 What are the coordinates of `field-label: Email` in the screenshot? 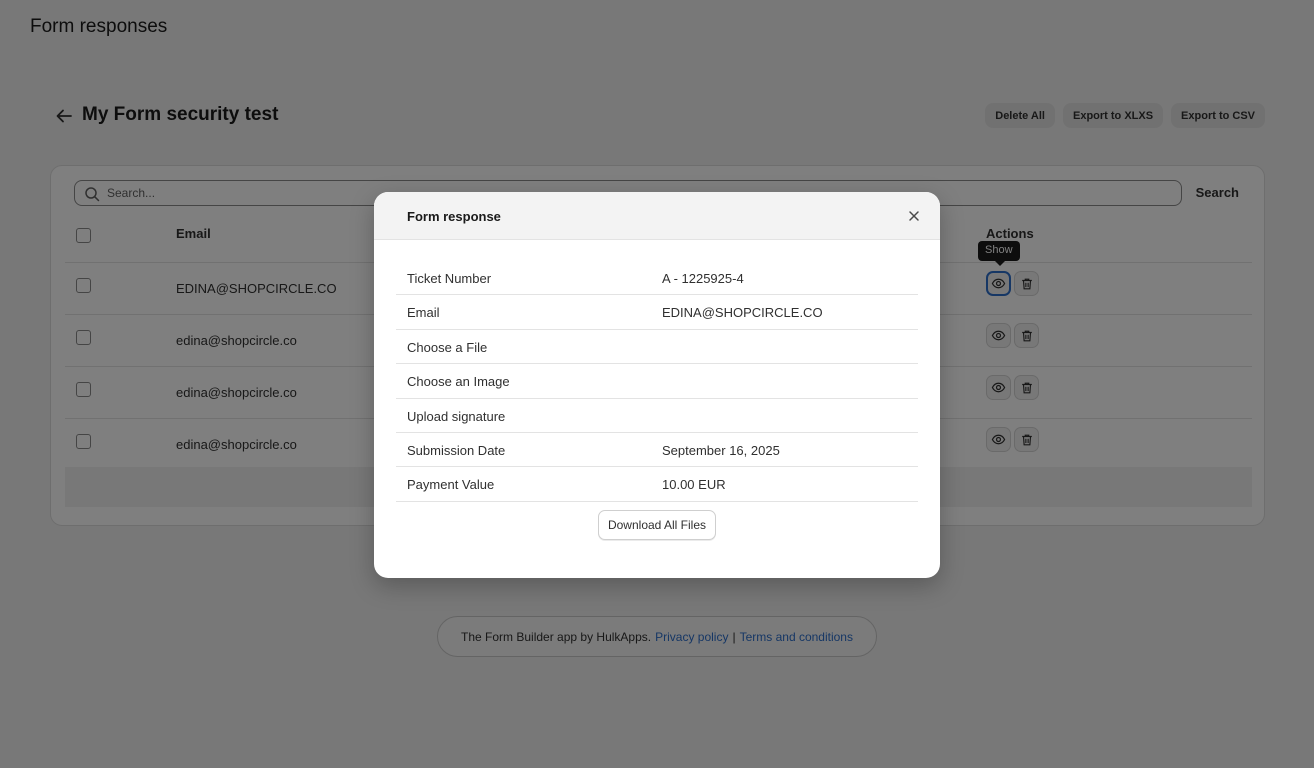 It's located at (423, 313).